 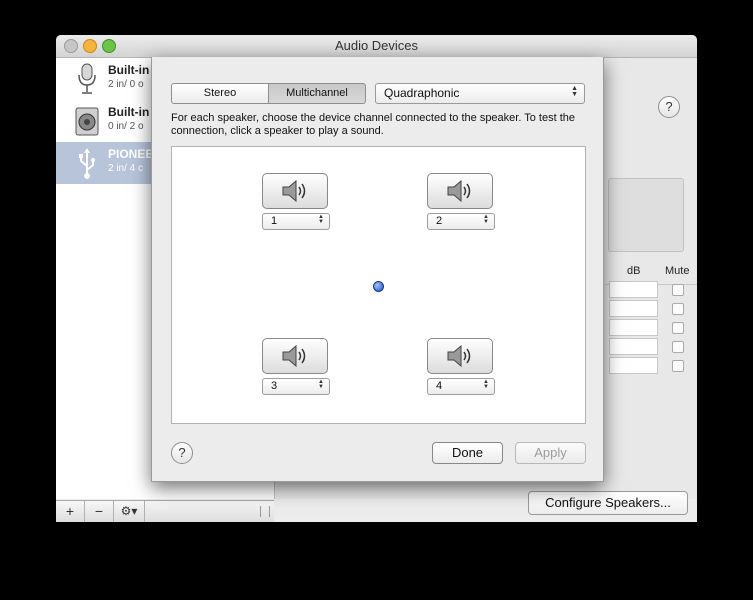 I want to click on microphone-icon, so click(x=87, y=78).